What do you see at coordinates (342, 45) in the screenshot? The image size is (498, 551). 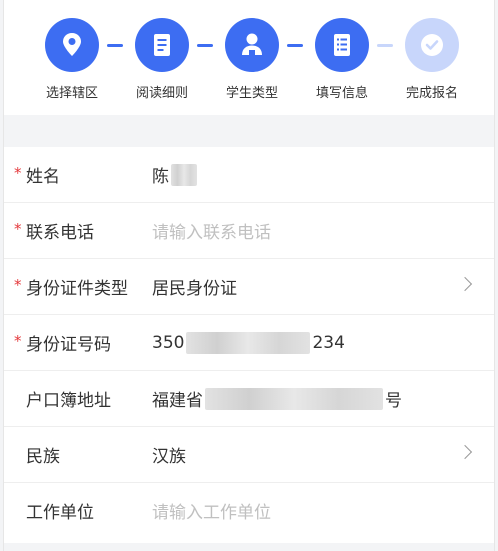 I see `form-icon` at bounding box center [342, 45].